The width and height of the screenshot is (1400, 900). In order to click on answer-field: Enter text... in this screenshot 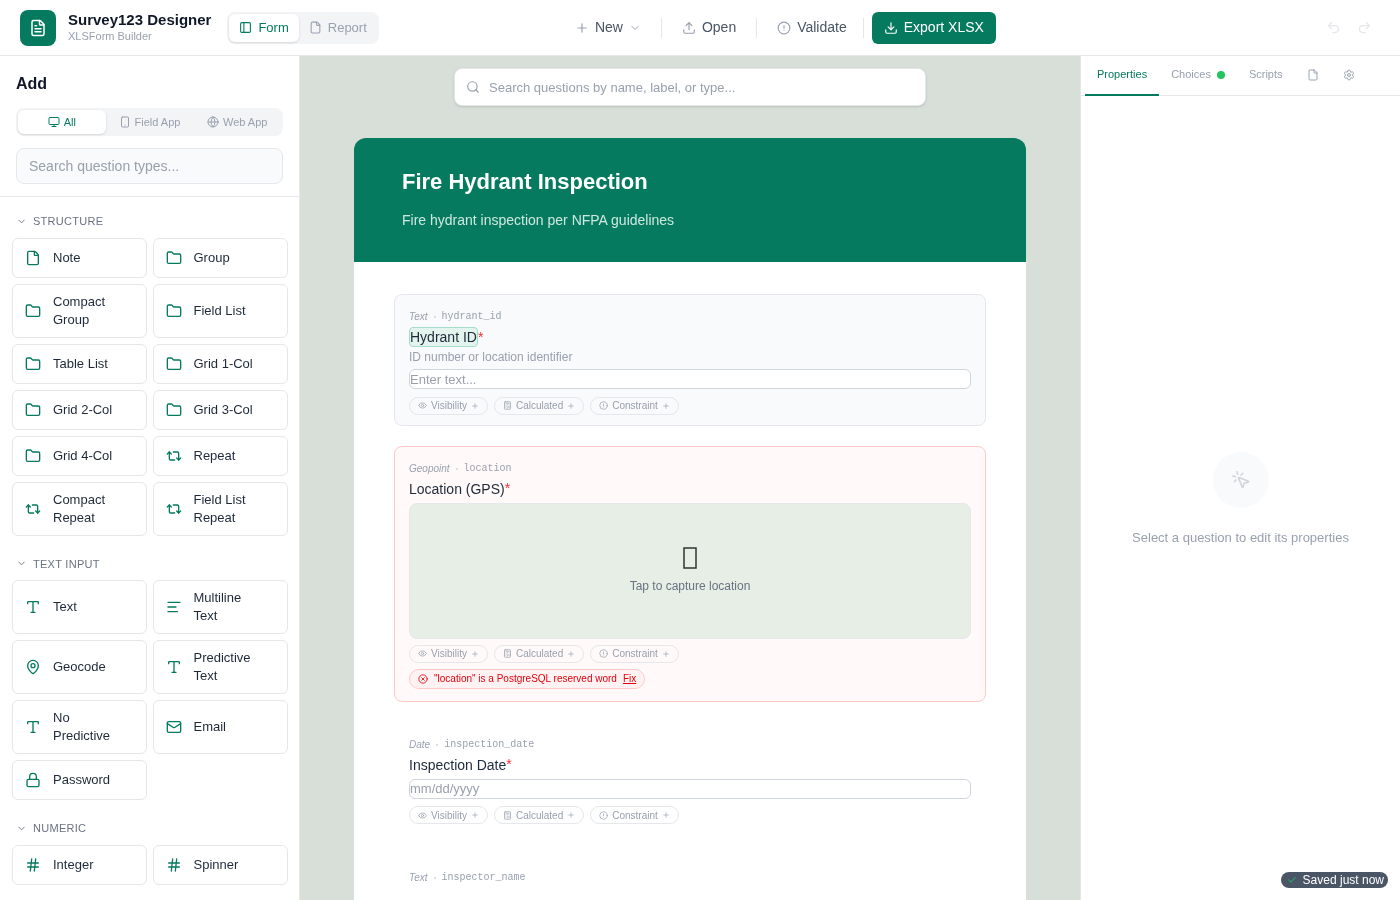, I will do `click(690, 379)`.